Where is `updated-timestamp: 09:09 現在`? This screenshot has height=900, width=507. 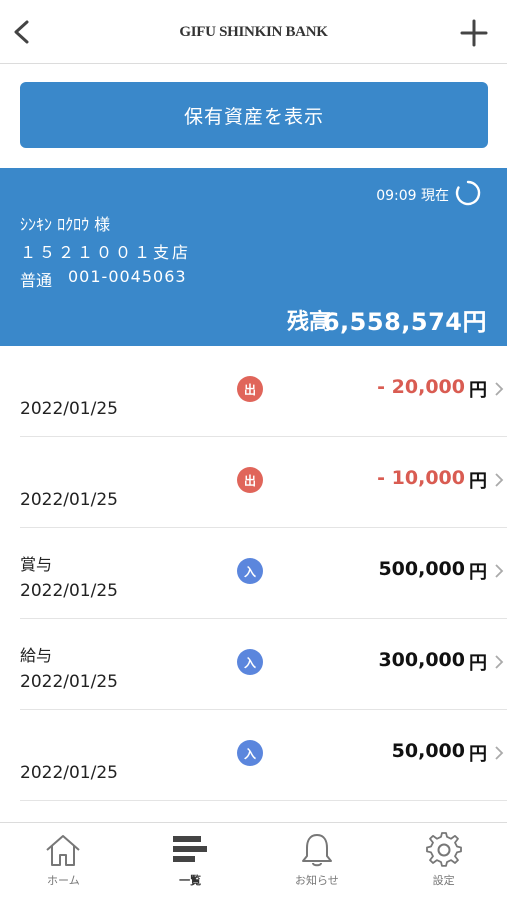
updated-timestamp: 09:09 現在 is located at coordinates (412, 196).